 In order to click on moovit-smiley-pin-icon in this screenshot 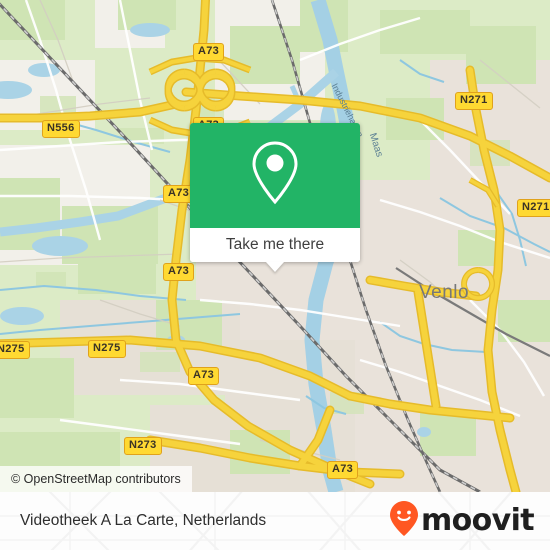, I will do `click(404, 521)`.